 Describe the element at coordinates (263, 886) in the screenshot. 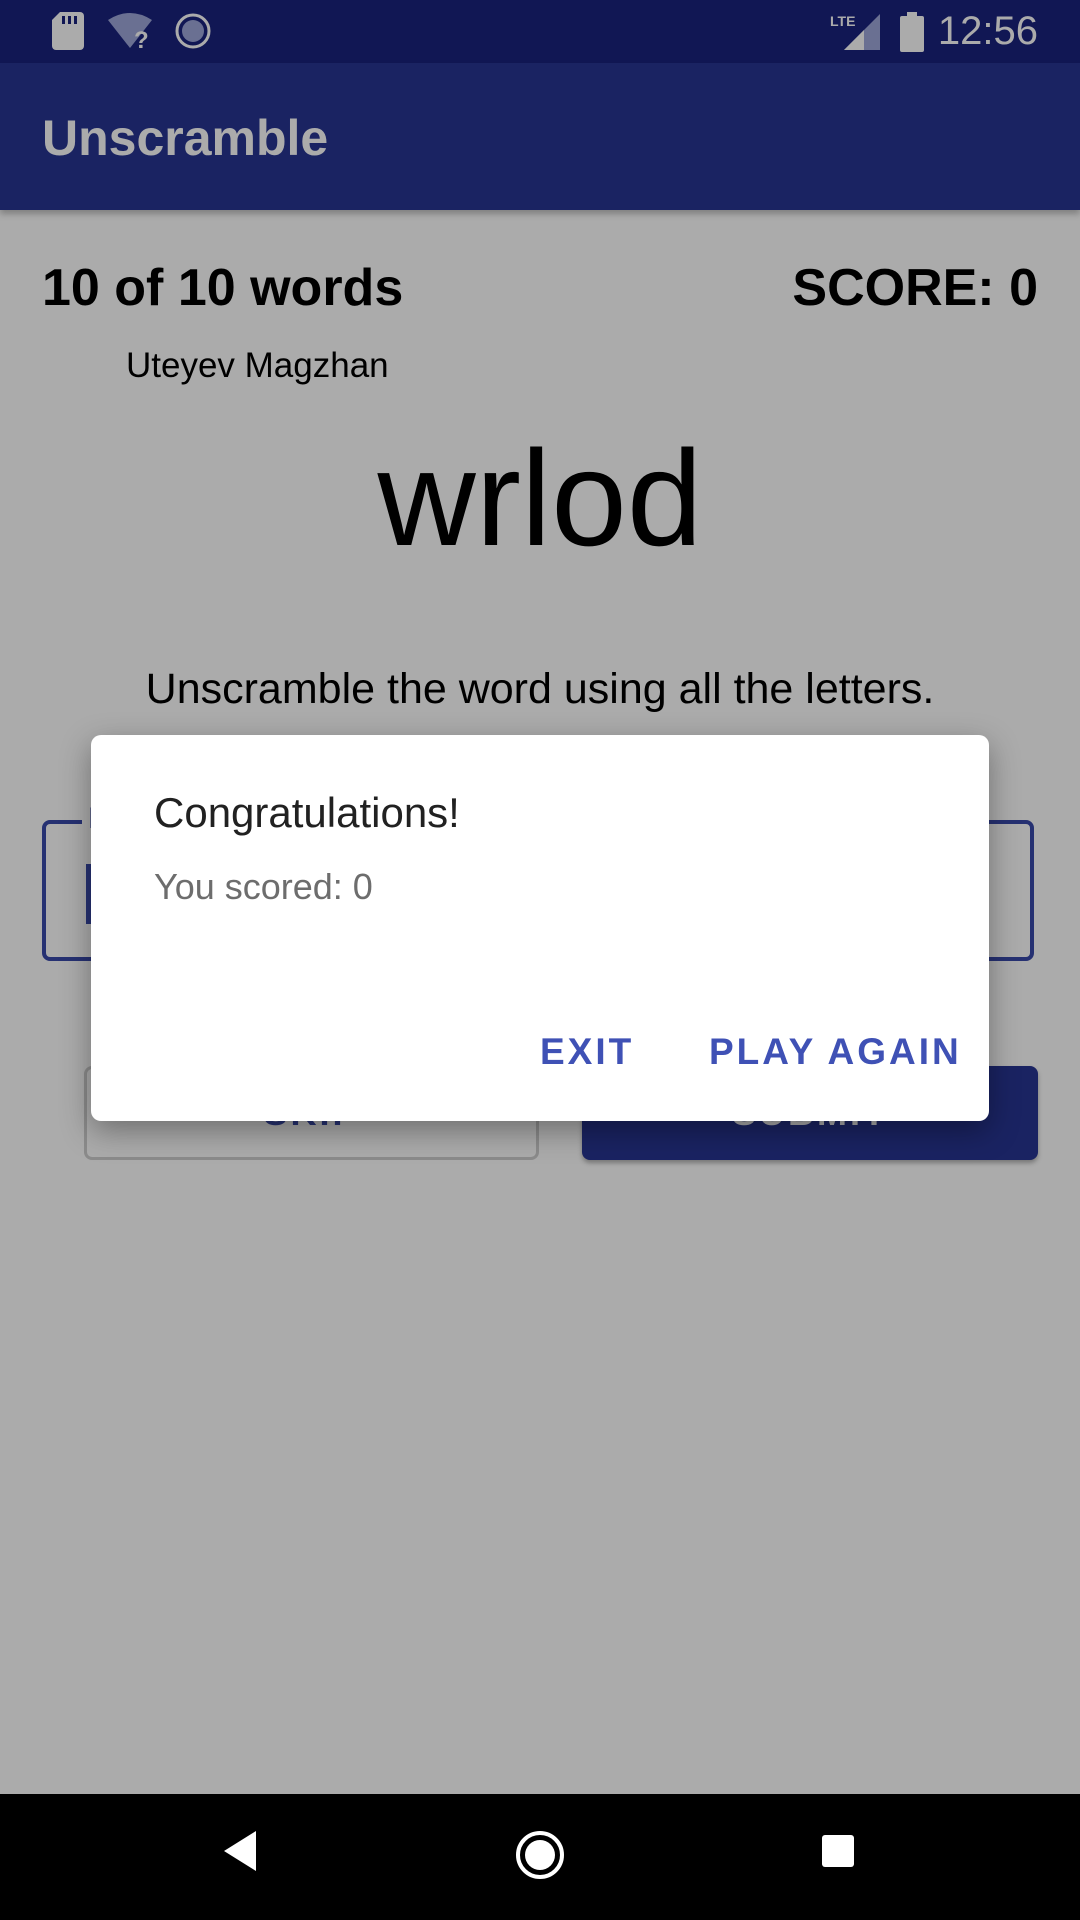

I see `dialog-message: You scored: 0` at that location.